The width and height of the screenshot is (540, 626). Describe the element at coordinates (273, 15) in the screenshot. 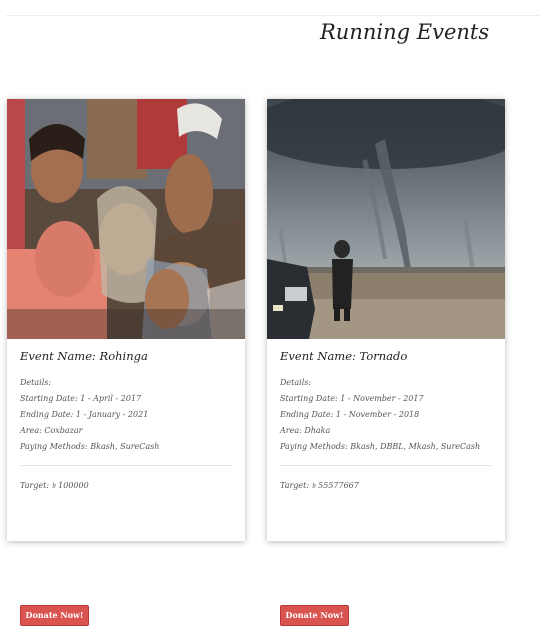

I see `header-divider` at that location.